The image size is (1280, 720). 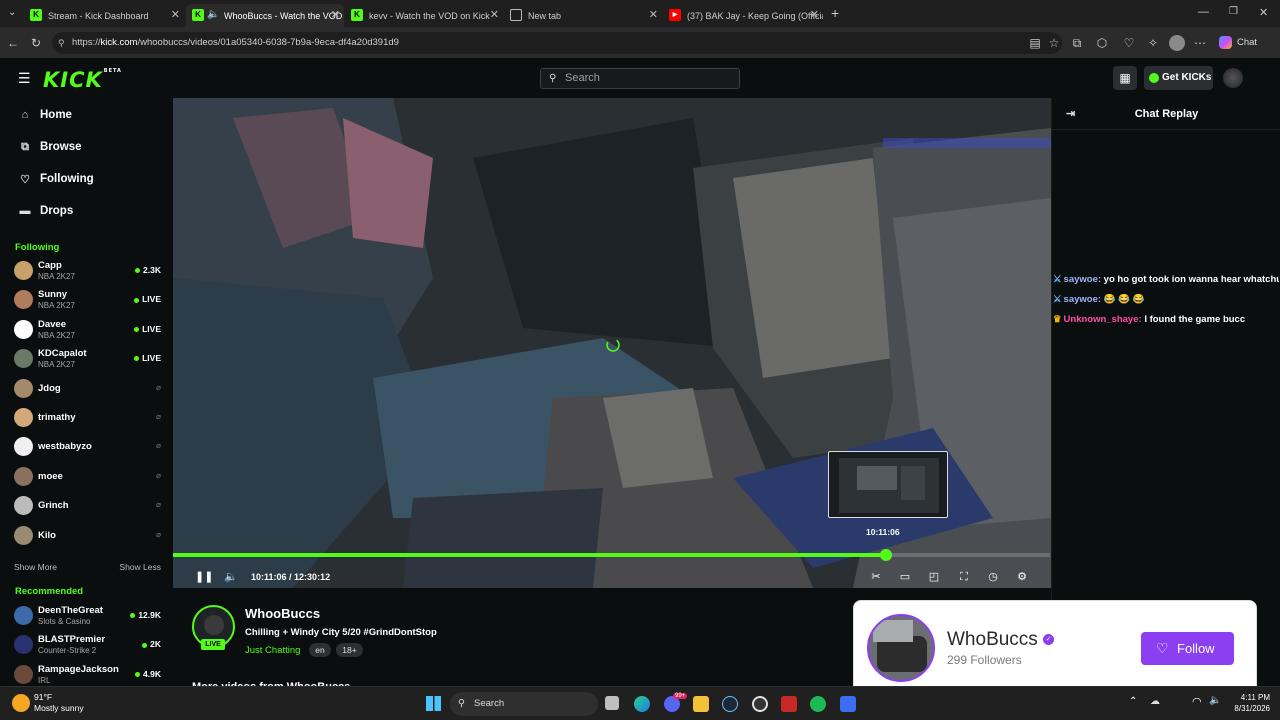 I want to click on status-text: 2.3K, so click(x=152, y=270).